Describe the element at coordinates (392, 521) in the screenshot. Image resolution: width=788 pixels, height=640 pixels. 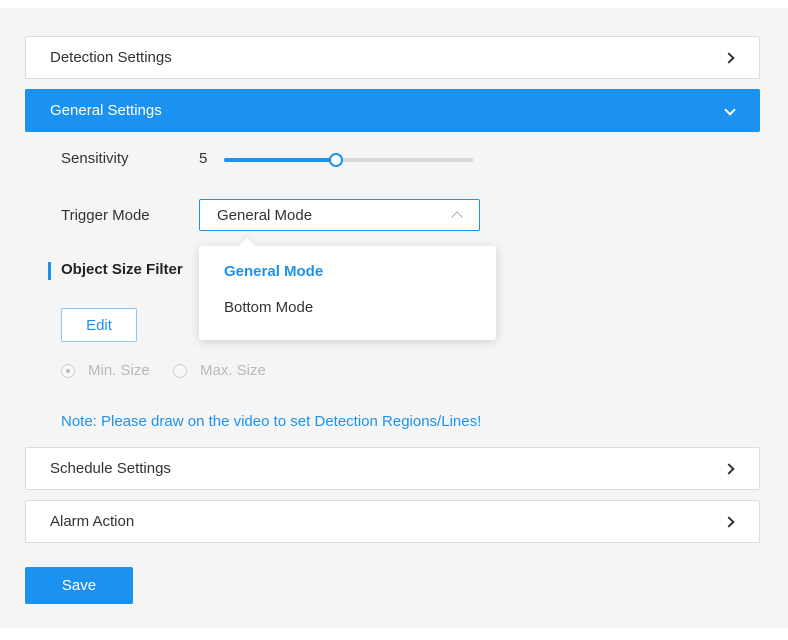
I see `alarm-action-panel: Alarm Action` at that location.